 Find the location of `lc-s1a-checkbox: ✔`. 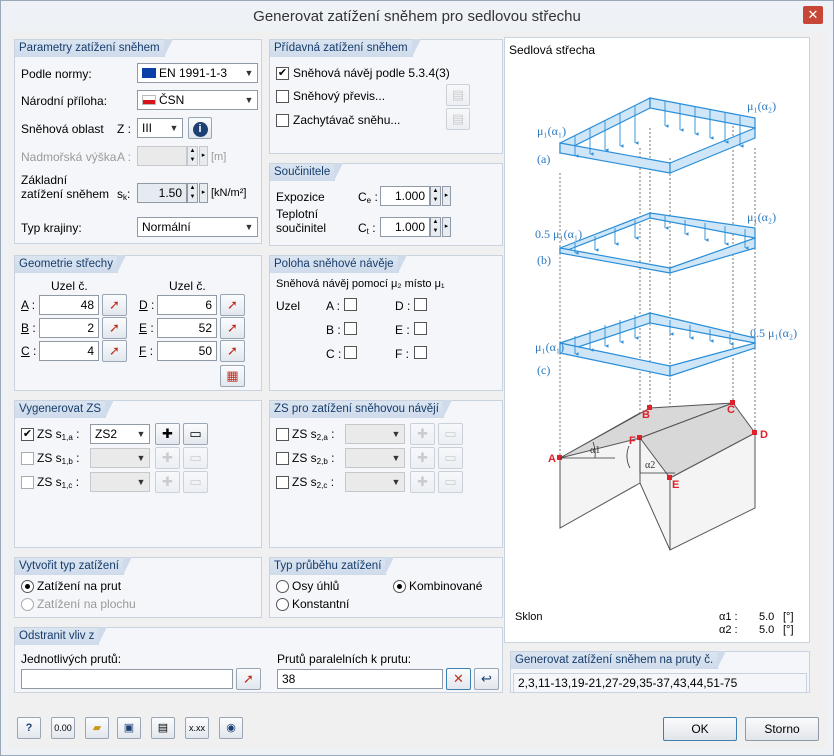

lc-s1a-checkbox: ✔ is located at coordinates (27, 434).